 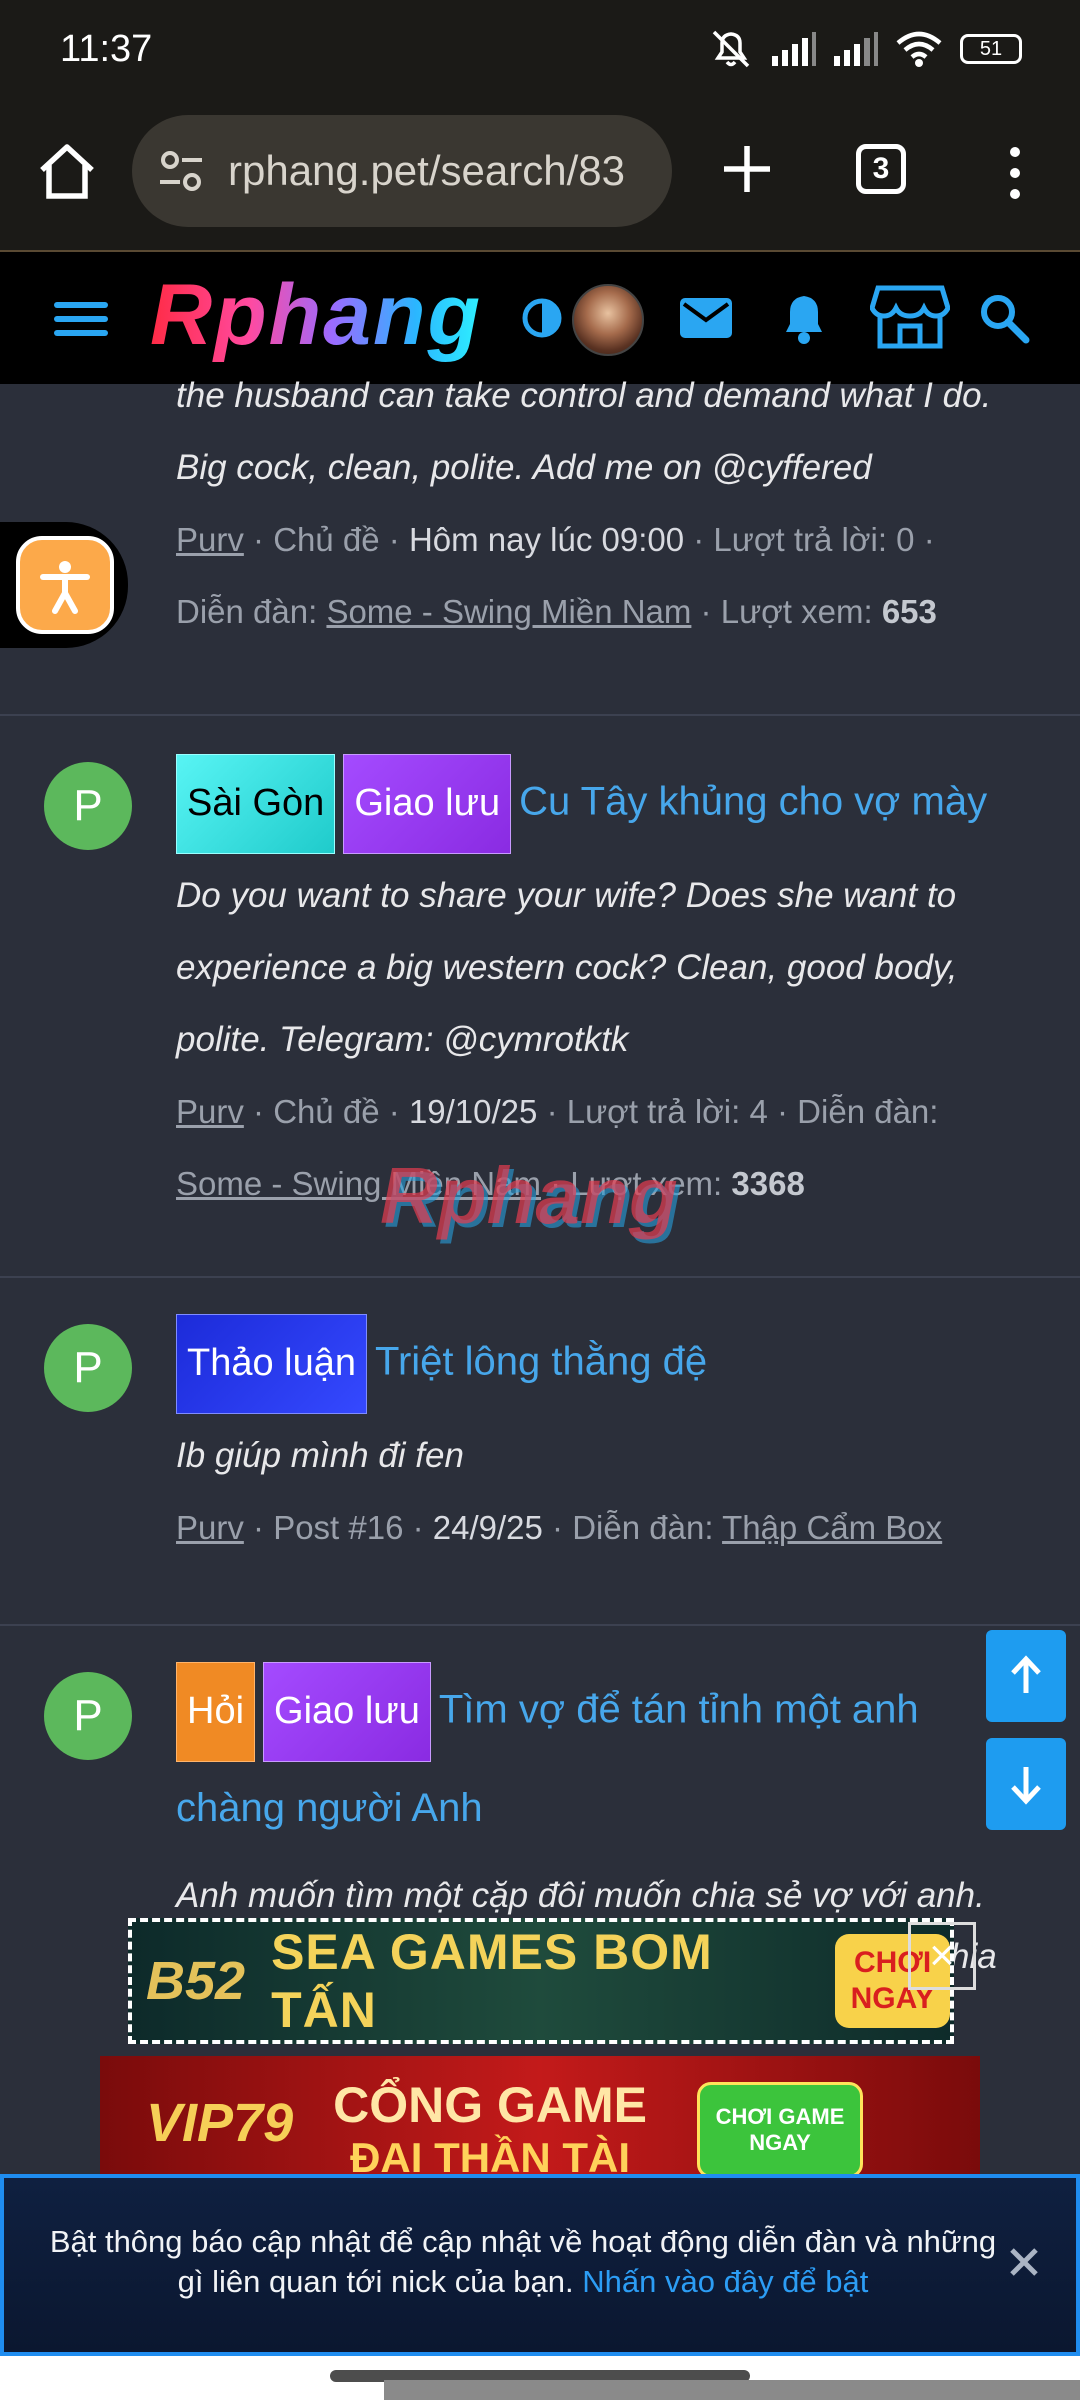 What do you see at coordinates (732, 2390) in the screenshot?
I see `horizontal-scrollbar` at bounding box center [732, 2390].